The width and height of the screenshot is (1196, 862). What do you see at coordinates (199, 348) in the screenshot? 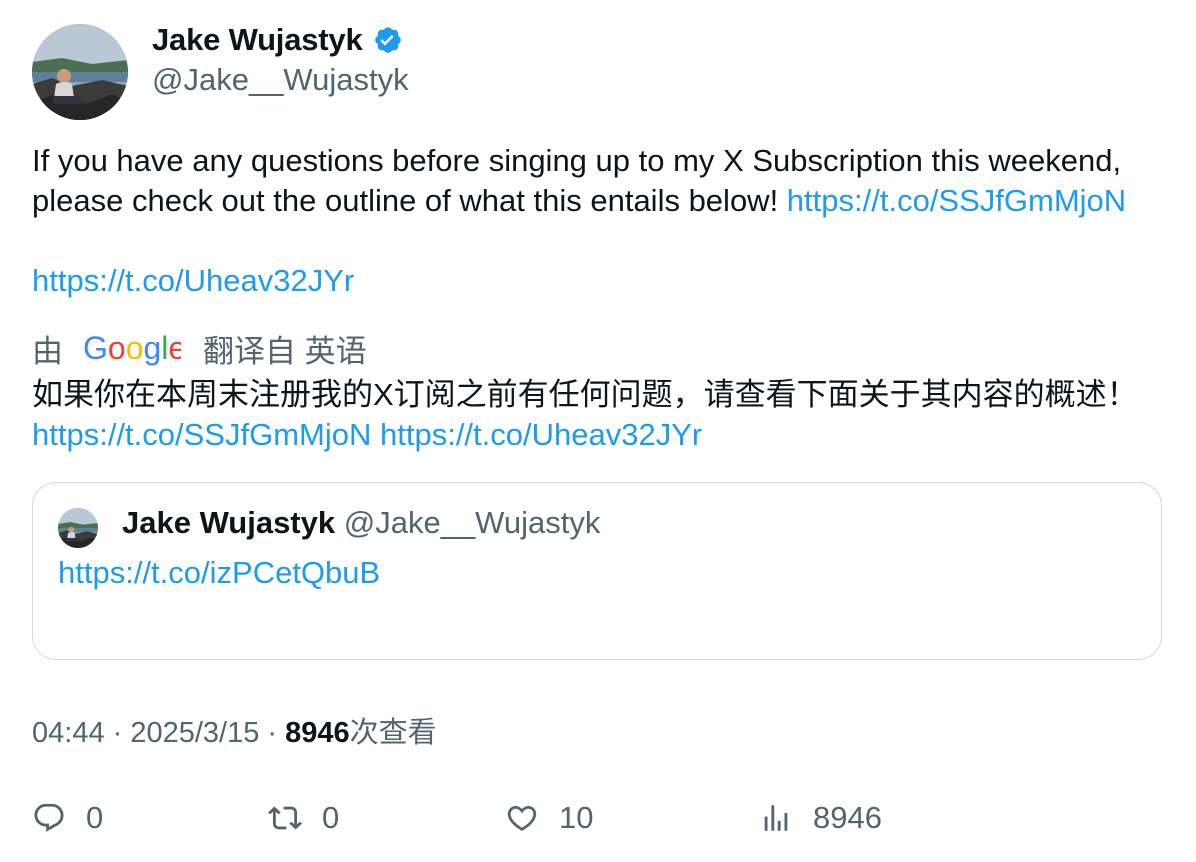
I see `translated-by-row: 由 Google 翻译自 英语` at bounding box center [199, 348].